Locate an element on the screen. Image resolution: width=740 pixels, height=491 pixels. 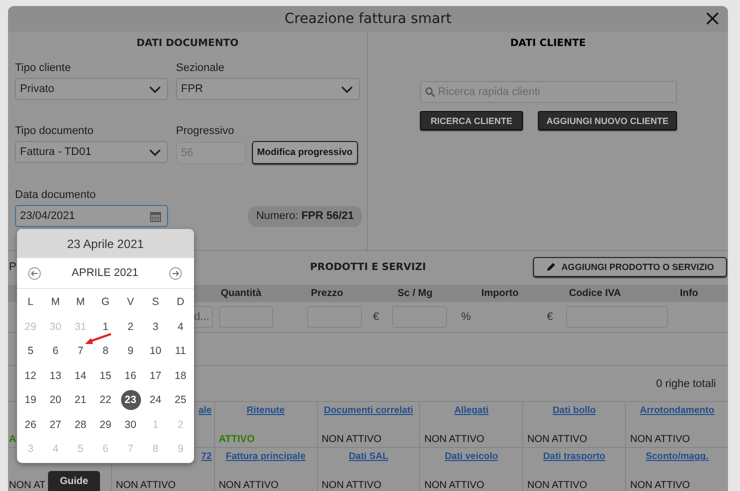
add-client-button: AGGIUNGI NUOVO CLIENTE is located at coordinates (607, 120).